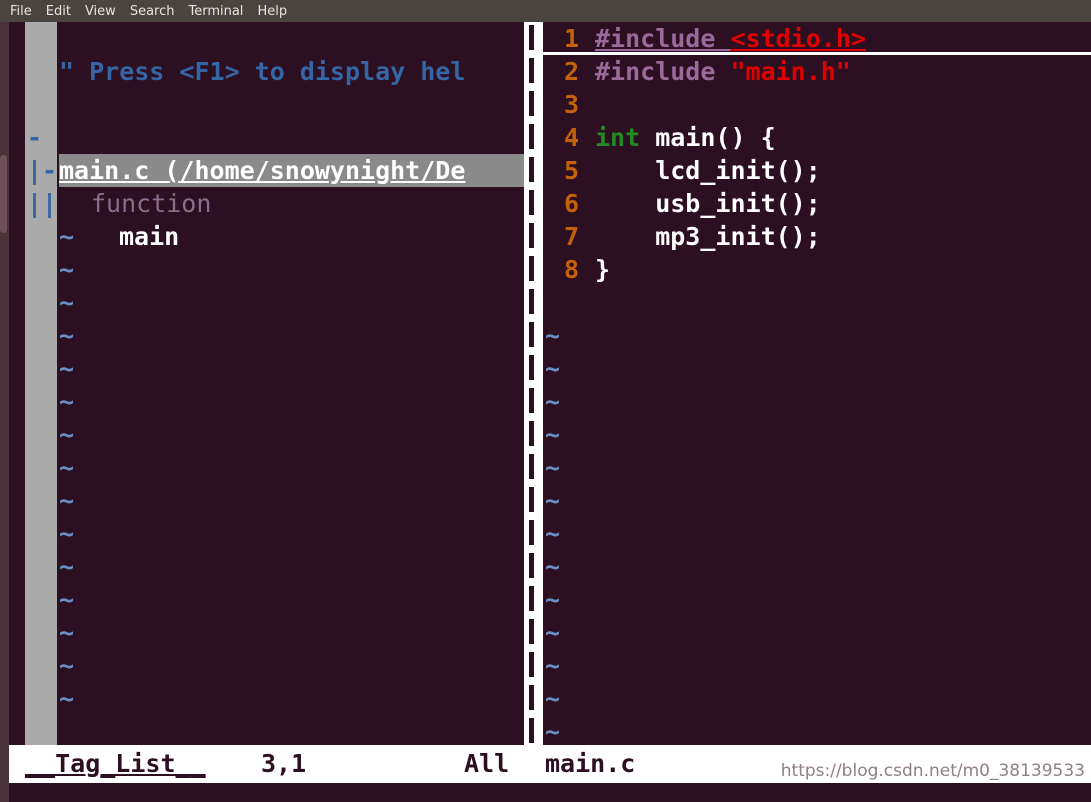 The image size is (1091, 802). Describe the element at coordinates (533, 383) in the screenshot. I see `vertical-split-divider` at that location.